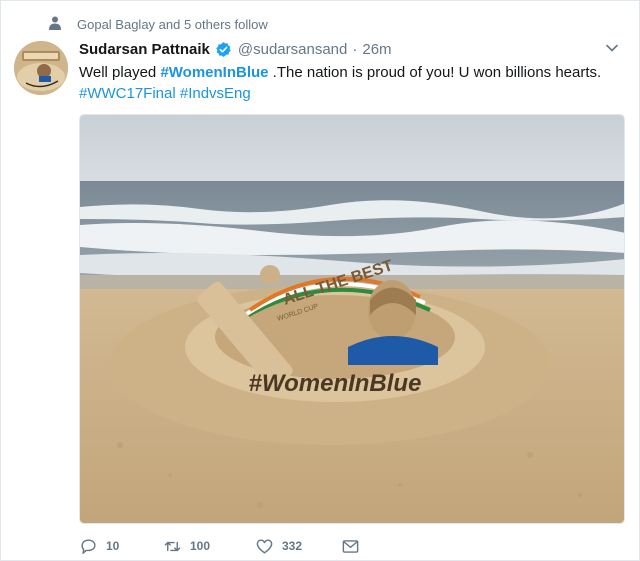  I want to click on person-icon, so click(55, 23).